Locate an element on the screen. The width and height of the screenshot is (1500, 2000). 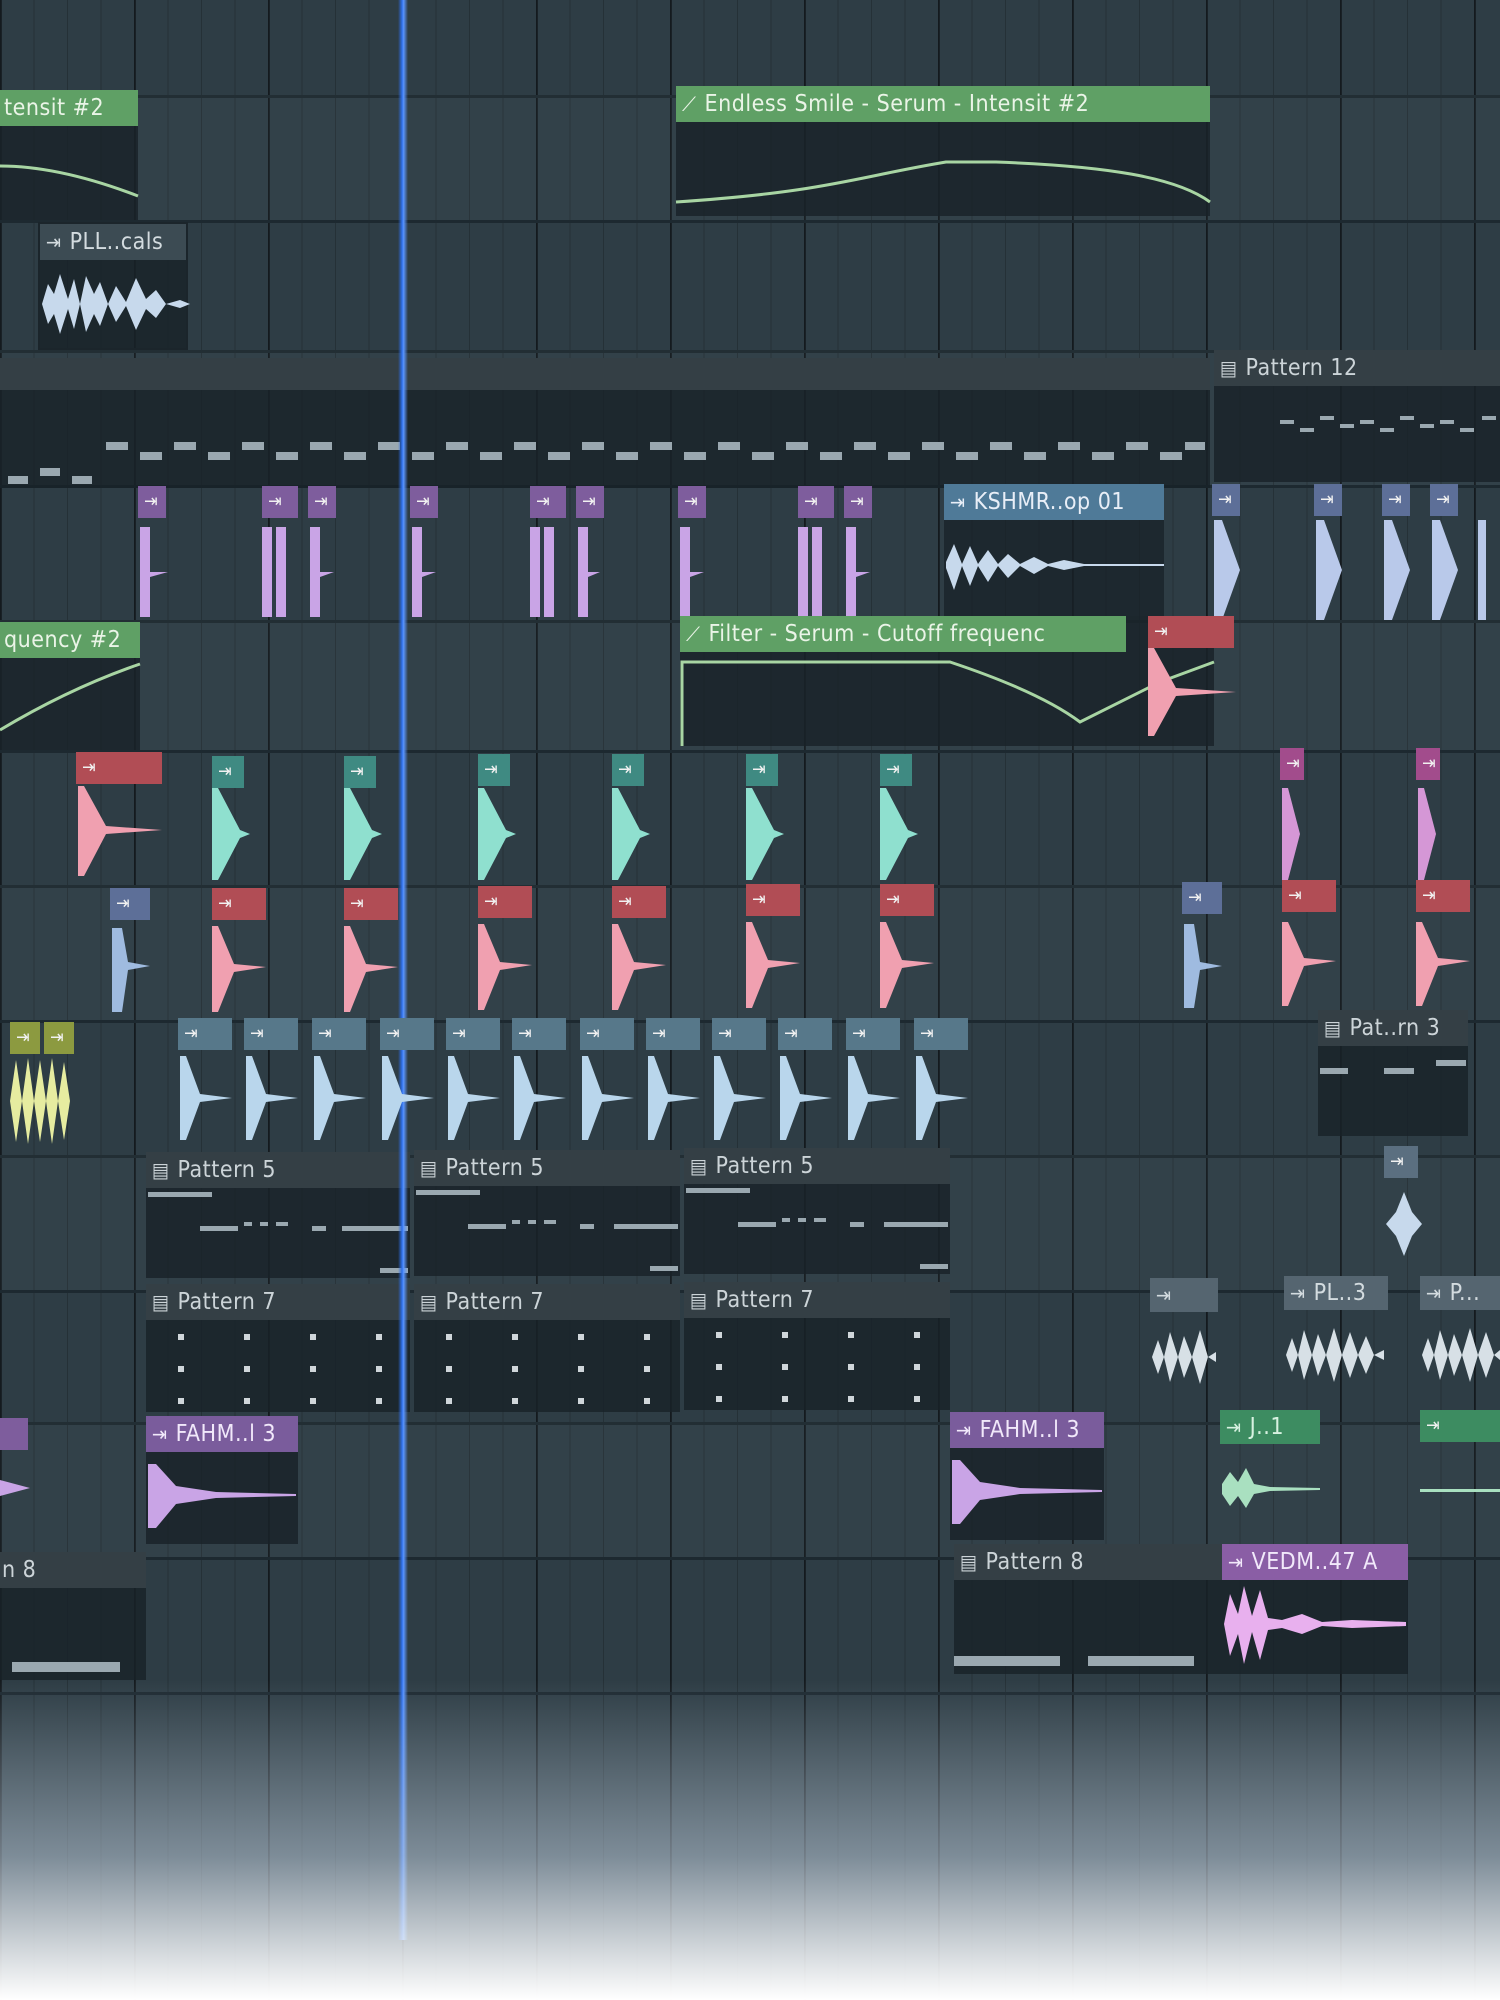
audio-clip-pll-cals: ⇥ PLL..cals is located at coordinates (114, 286).